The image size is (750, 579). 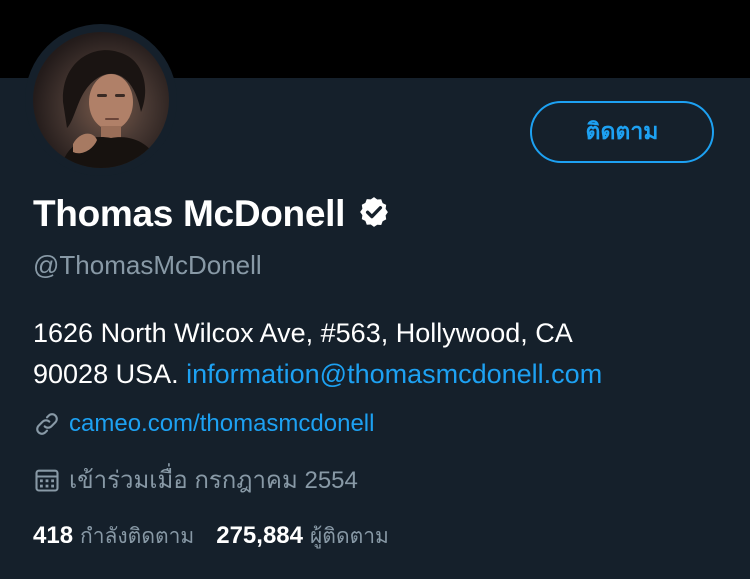 What do you see at coordinates (213, 480) in the screenshot?
I see `joined-date: เข้าร่วมเมื่อ กรกฎาคม 2554` at bounding box center [213, 480].